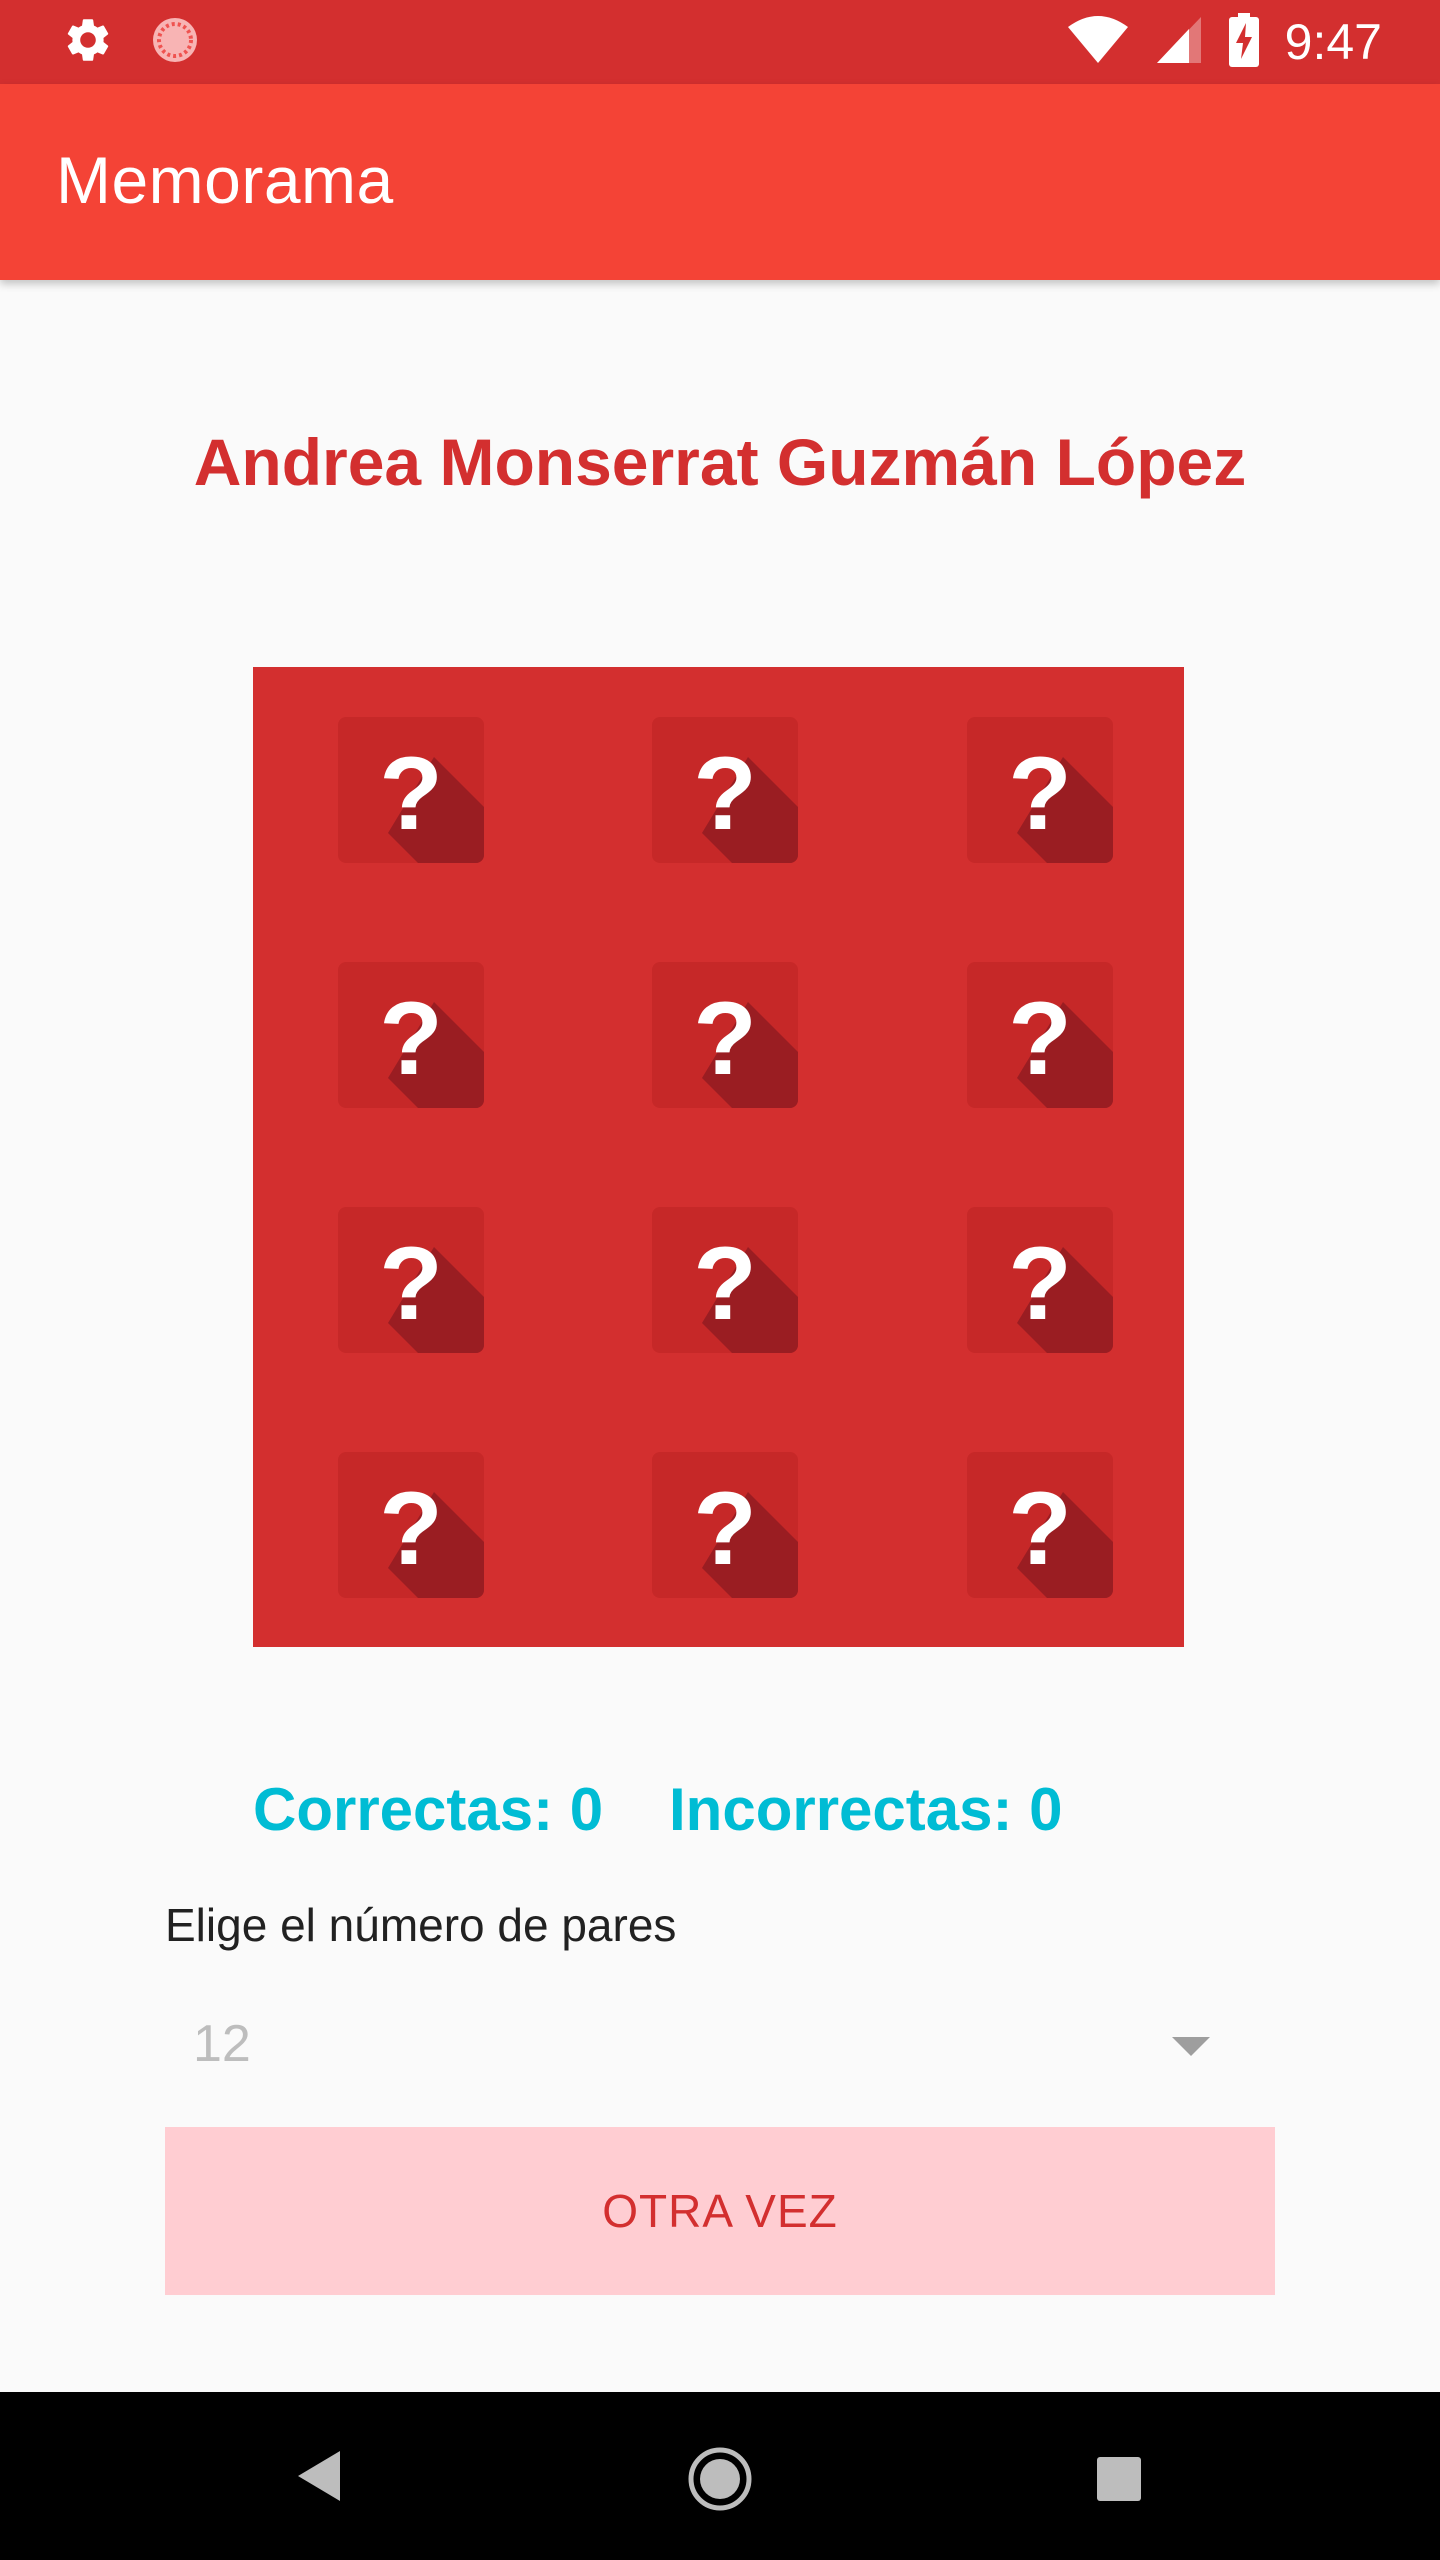 Image resolution: width=1440 pixels, height=2560 pixels. Describe the element at coordinates (720, 182) in the screenshot. I see `app-bar: Memorama` at that location.